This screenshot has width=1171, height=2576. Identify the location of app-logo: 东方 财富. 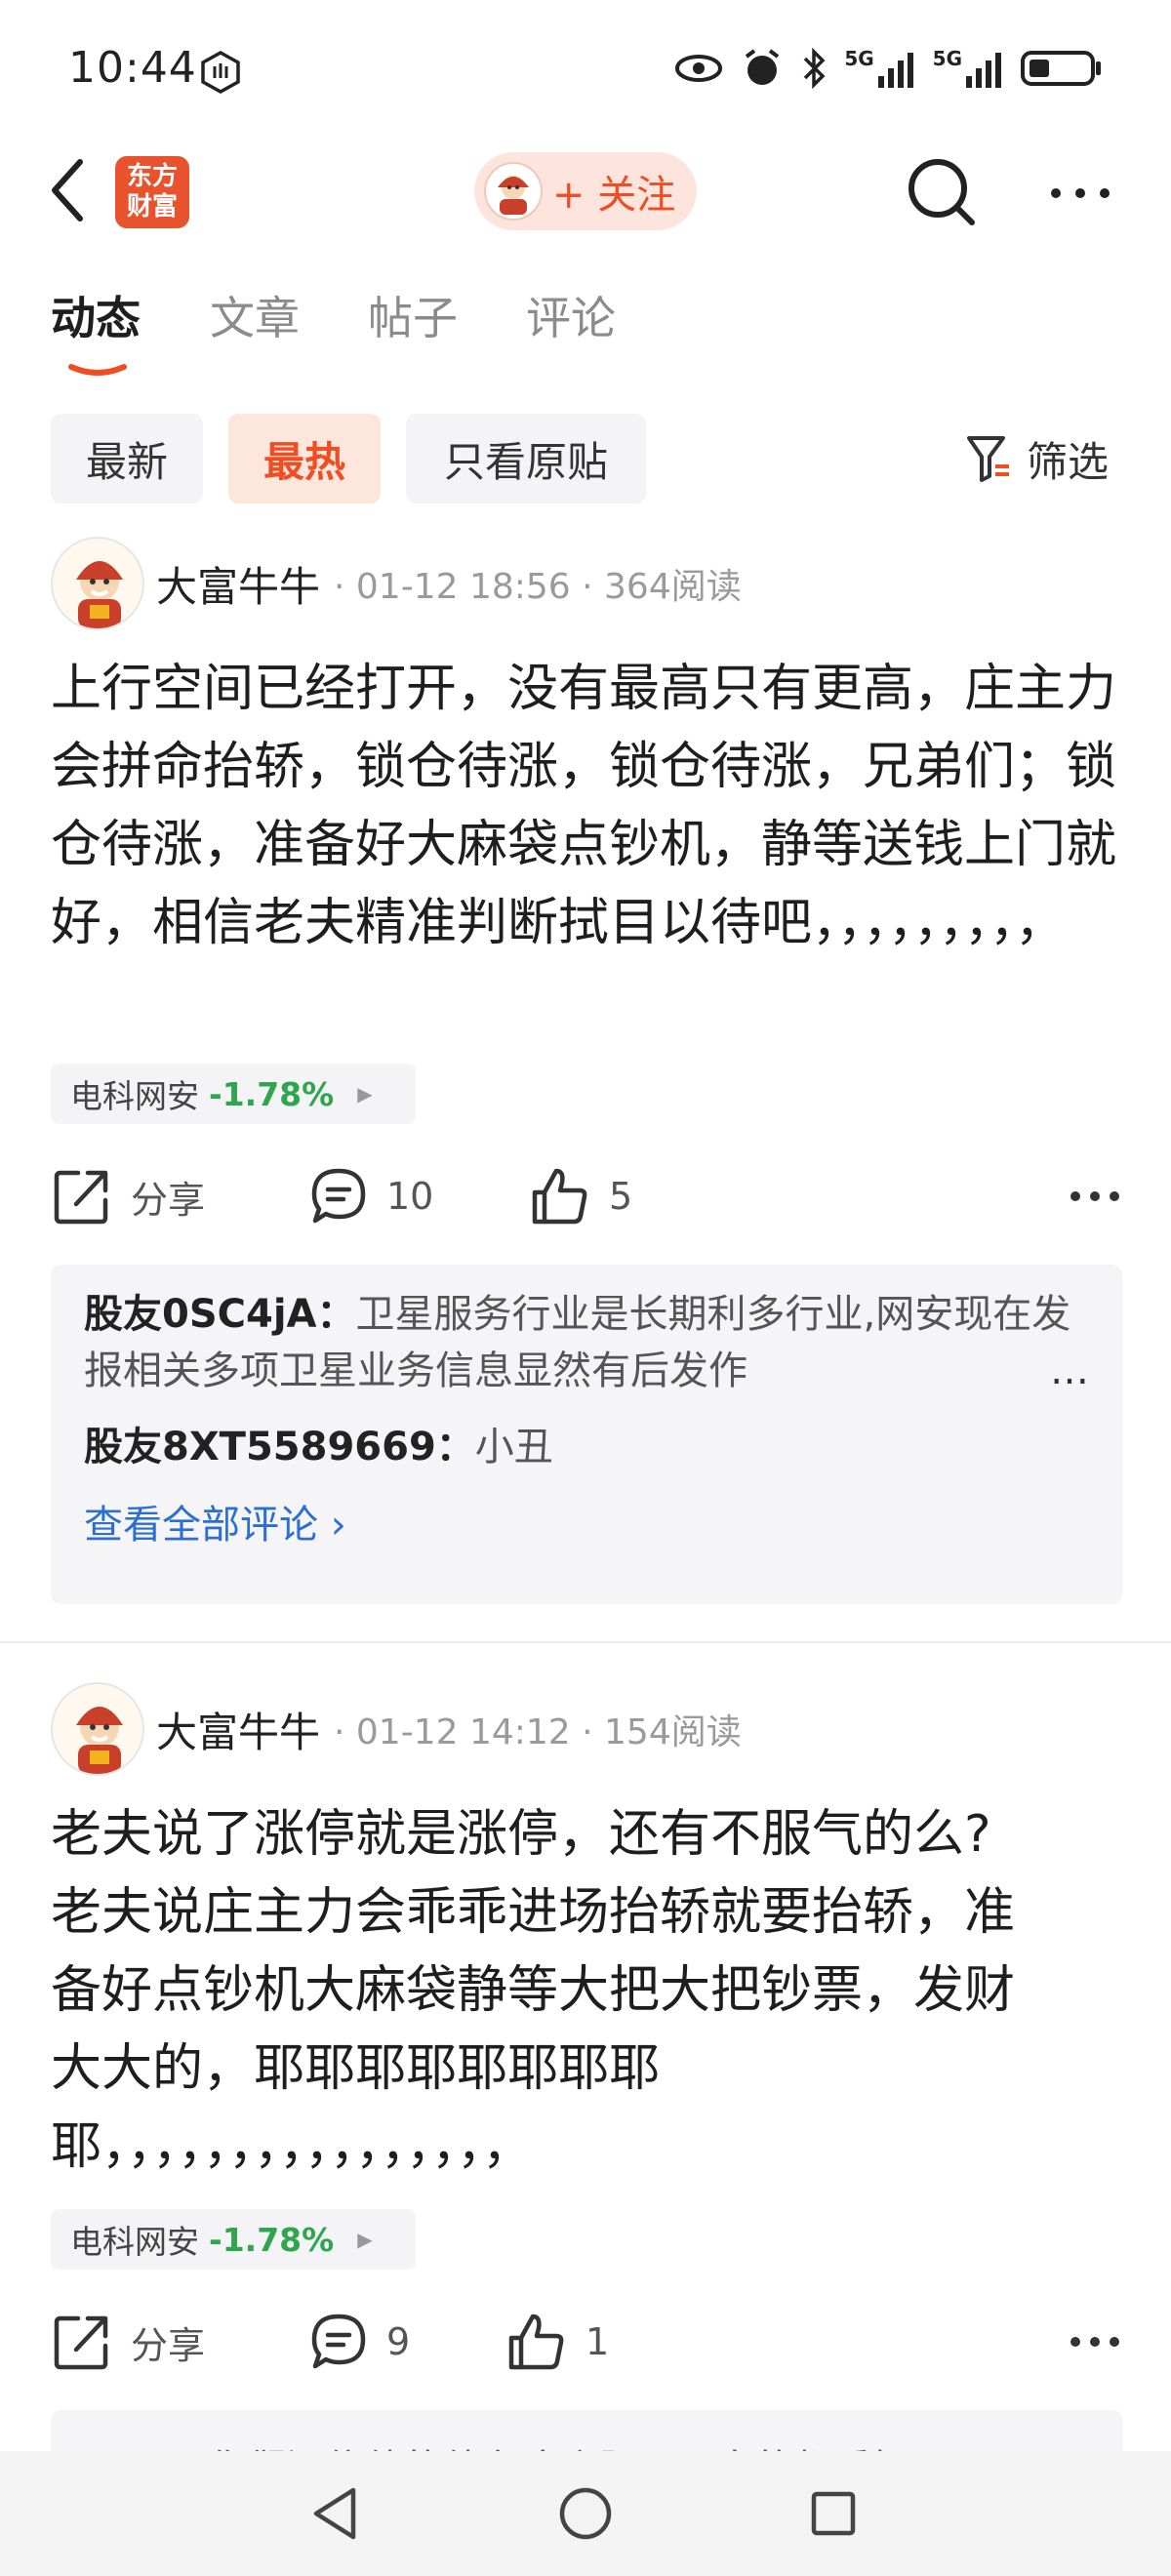
(152, 192).